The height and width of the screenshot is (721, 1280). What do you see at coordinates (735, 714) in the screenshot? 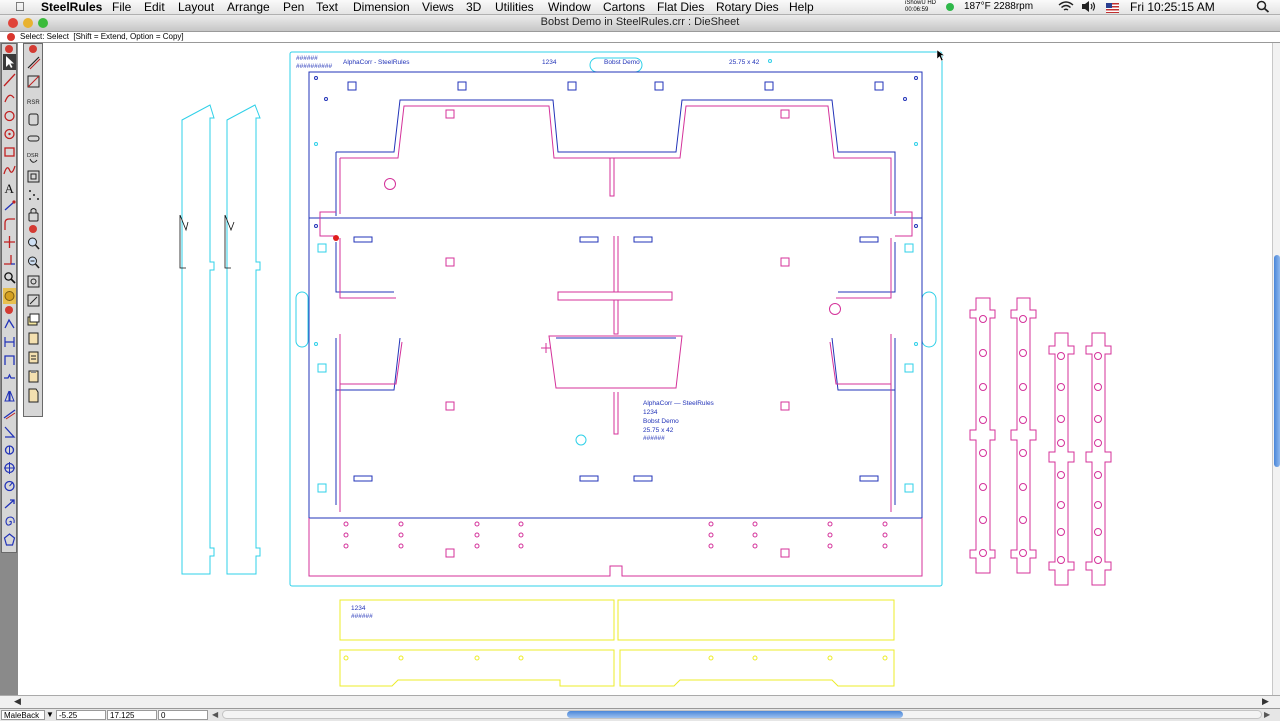
I see `horizontal-scroll-thumb` at bounding box center [735, 714].